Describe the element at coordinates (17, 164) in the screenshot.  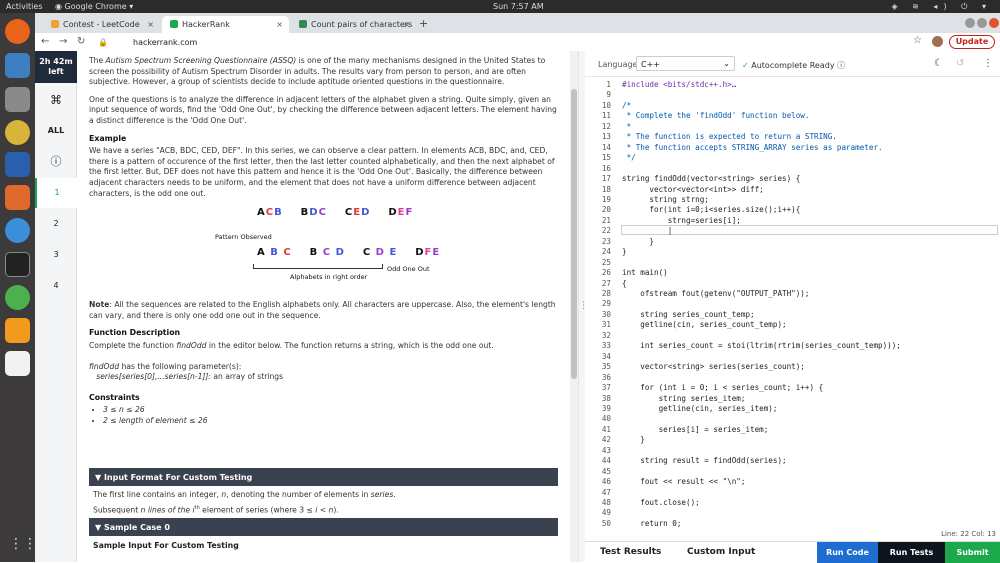
I see `writer-icon` at that location.